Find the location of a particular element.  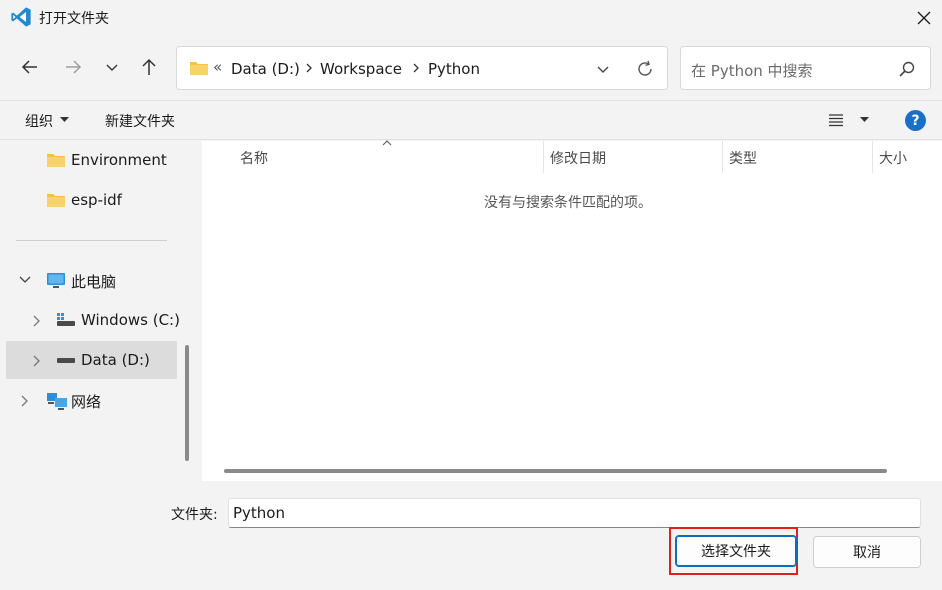

close-button is located at coordinates (924, 18).